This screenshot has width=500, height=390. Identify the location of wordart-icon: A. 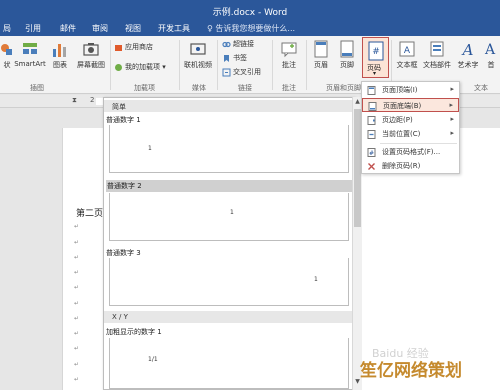
(467, 49).